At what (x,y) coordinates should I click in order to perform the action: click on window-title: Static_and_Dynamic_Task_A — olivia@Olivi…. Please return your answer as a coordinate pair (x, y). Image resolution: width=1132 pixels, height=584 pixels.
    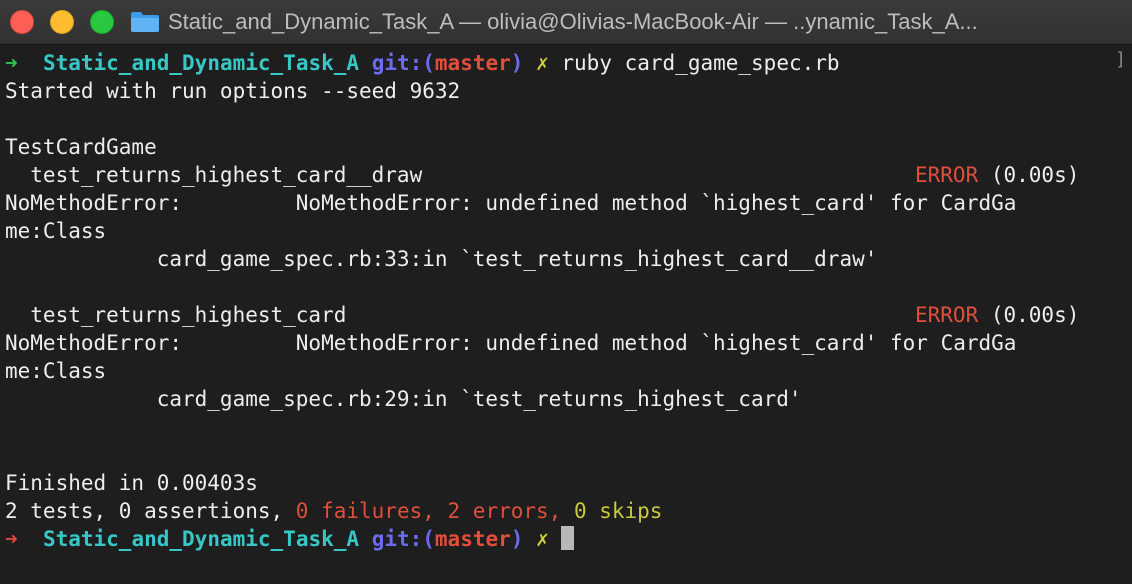
    Looking at the image, I should click on (573, 21).